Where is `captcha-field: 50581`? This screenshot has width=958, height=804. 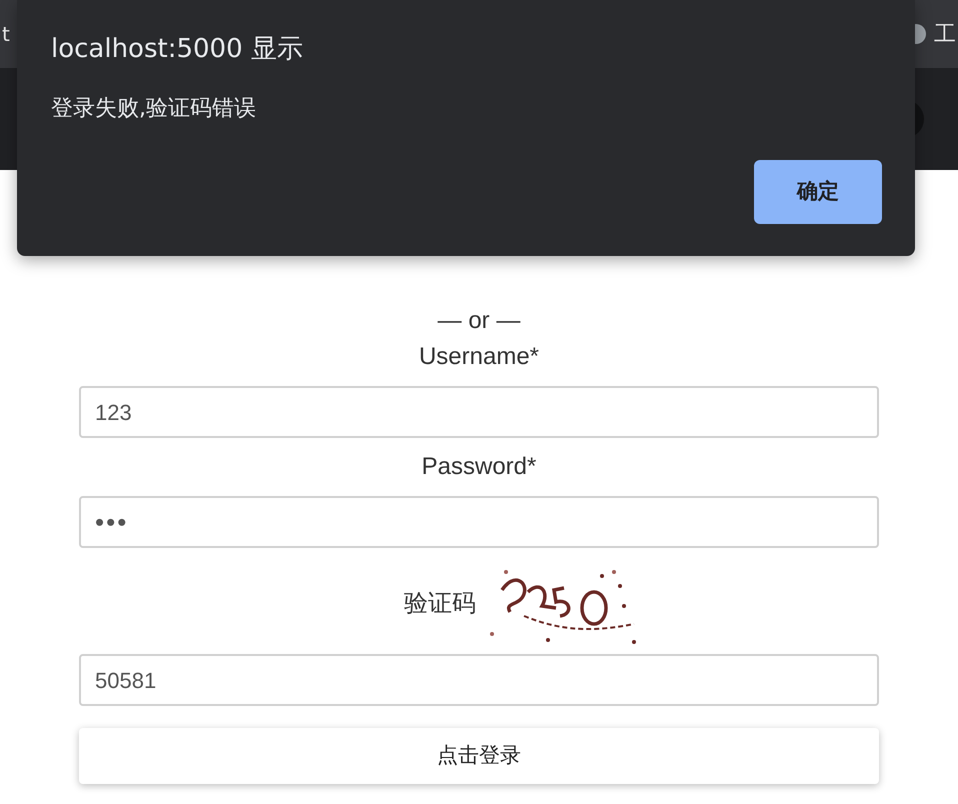 captcha-field: 50581 is located at coordinates (479, 680).